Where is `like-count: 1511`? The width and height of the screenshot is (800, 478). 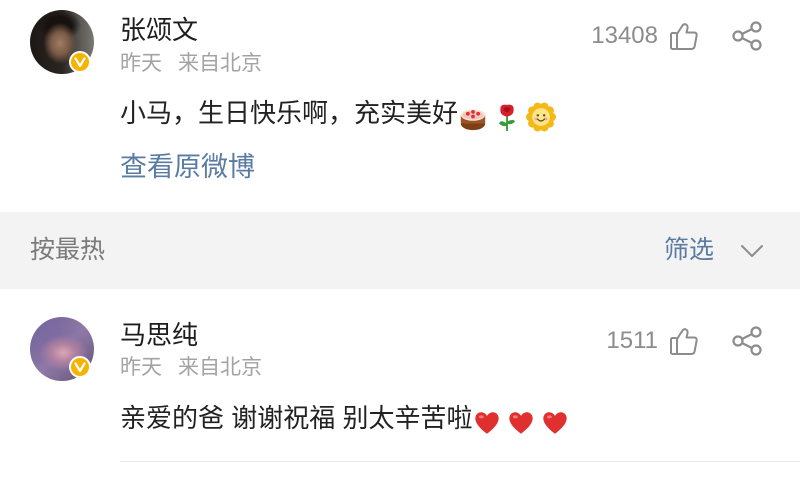
like-count: 1511 is located at coordinates (632, 340).